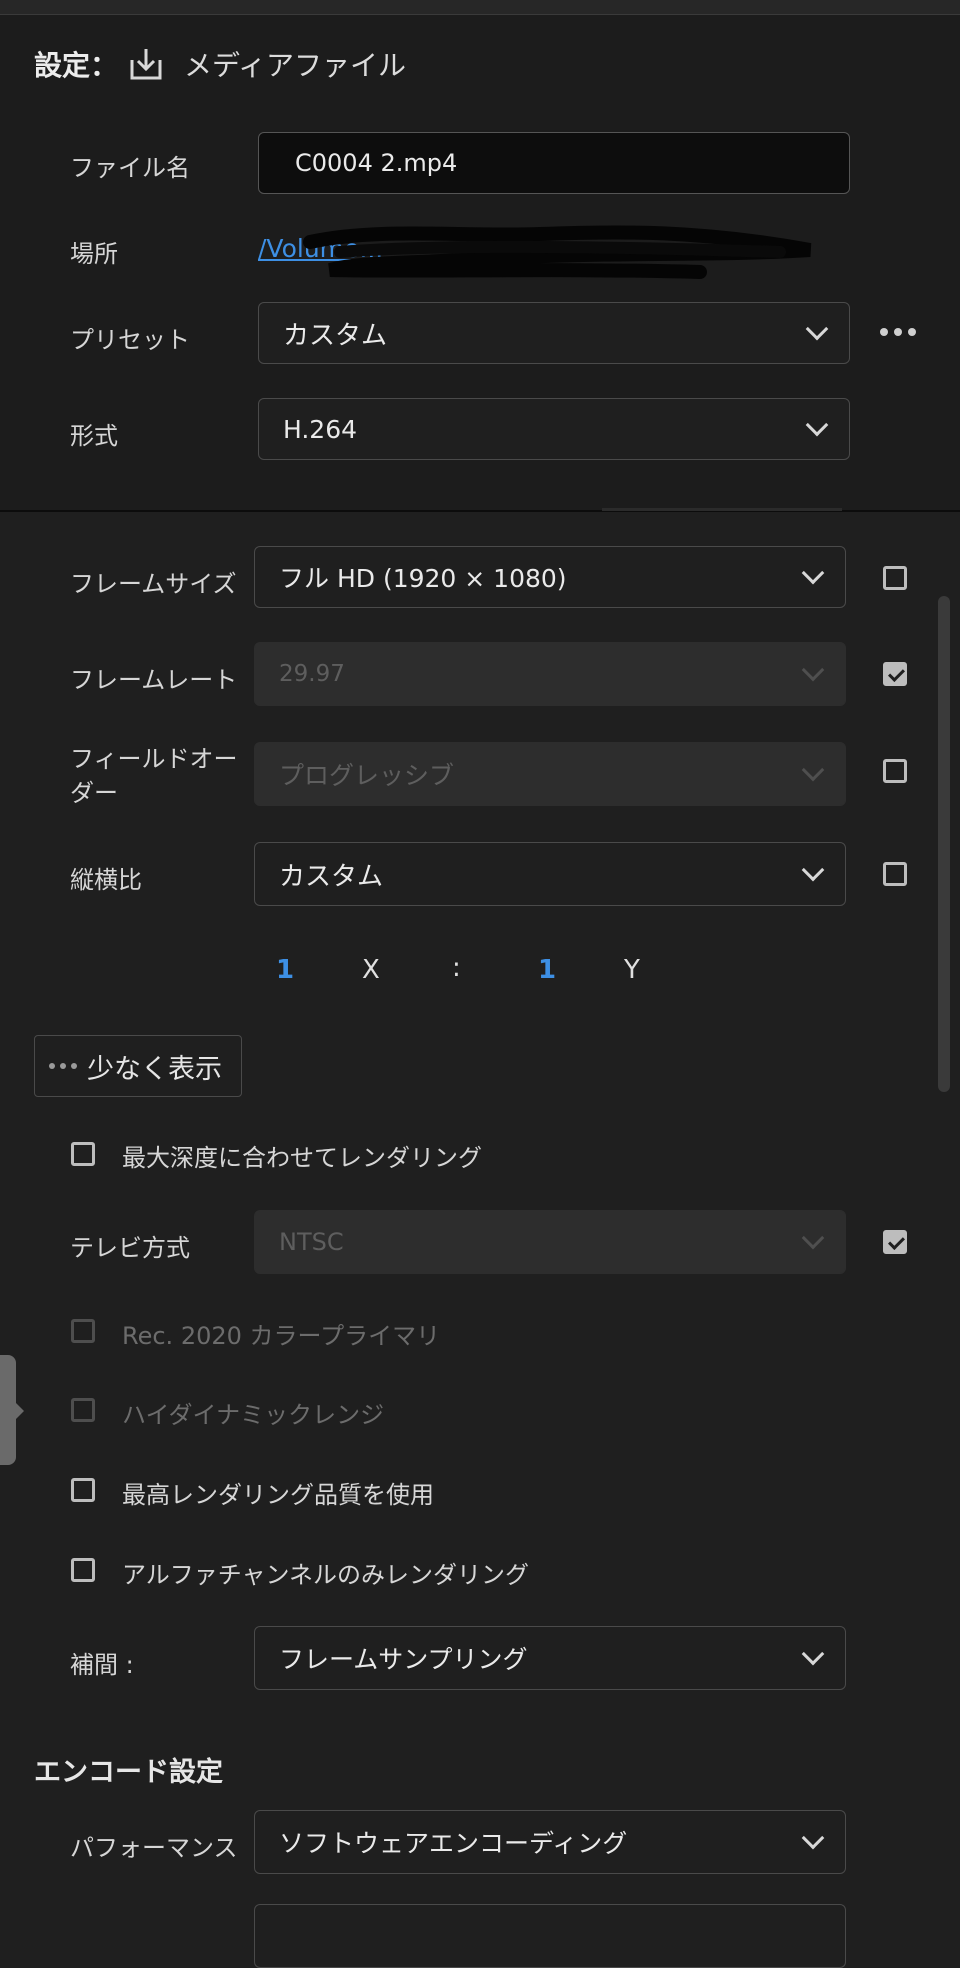 The image size is (960, 1968). What do you see at coordinates (895, 874) in the screenshot?
I see `aspect-match-checkbox` at bounding box center [895, 874].